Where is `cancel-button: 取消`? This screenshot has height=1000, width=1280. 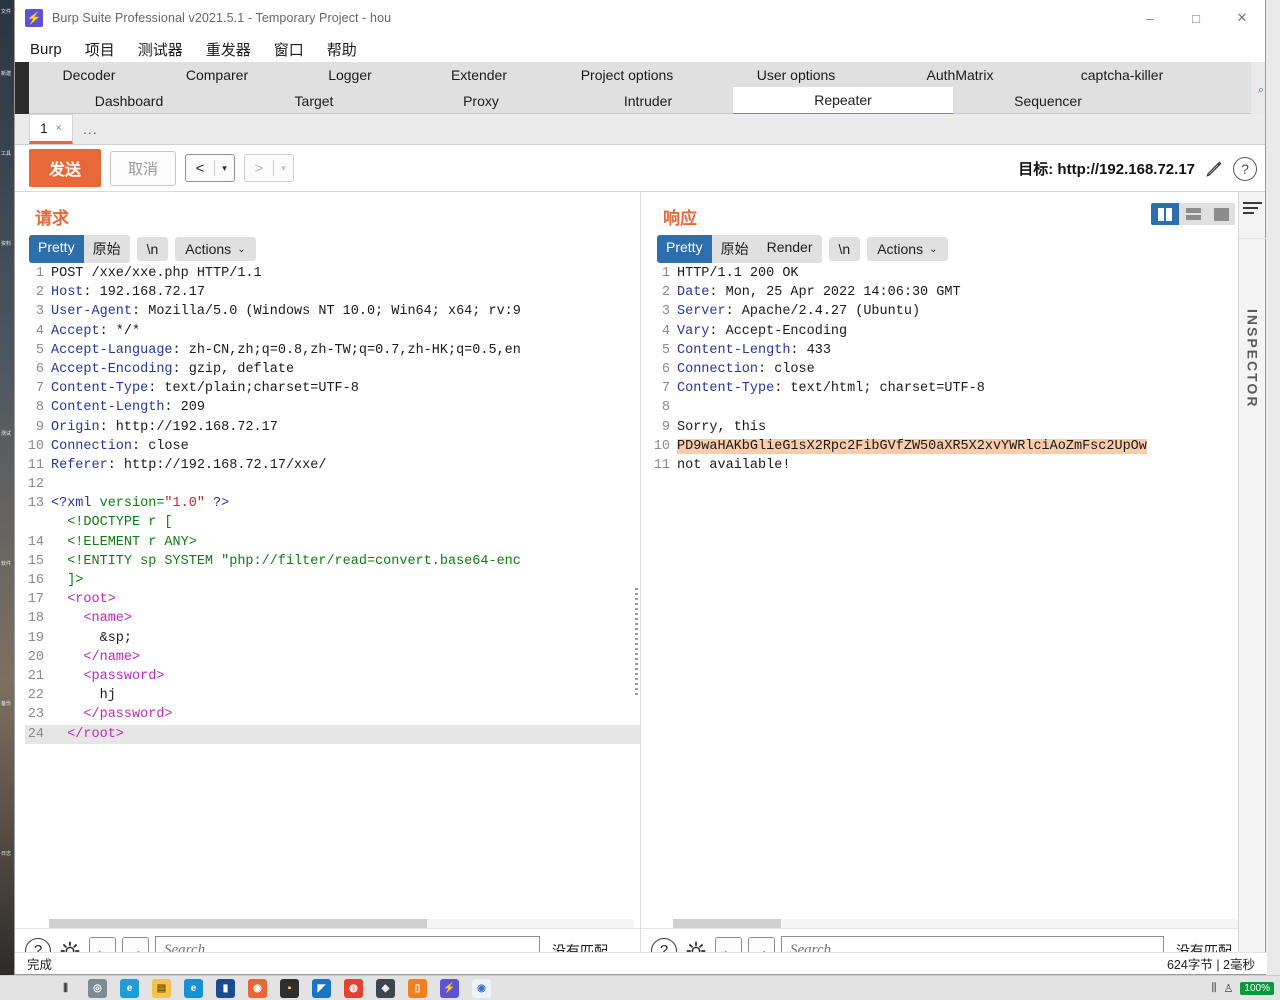
cancel-button: 取消 is located at coordinates (143, 168).